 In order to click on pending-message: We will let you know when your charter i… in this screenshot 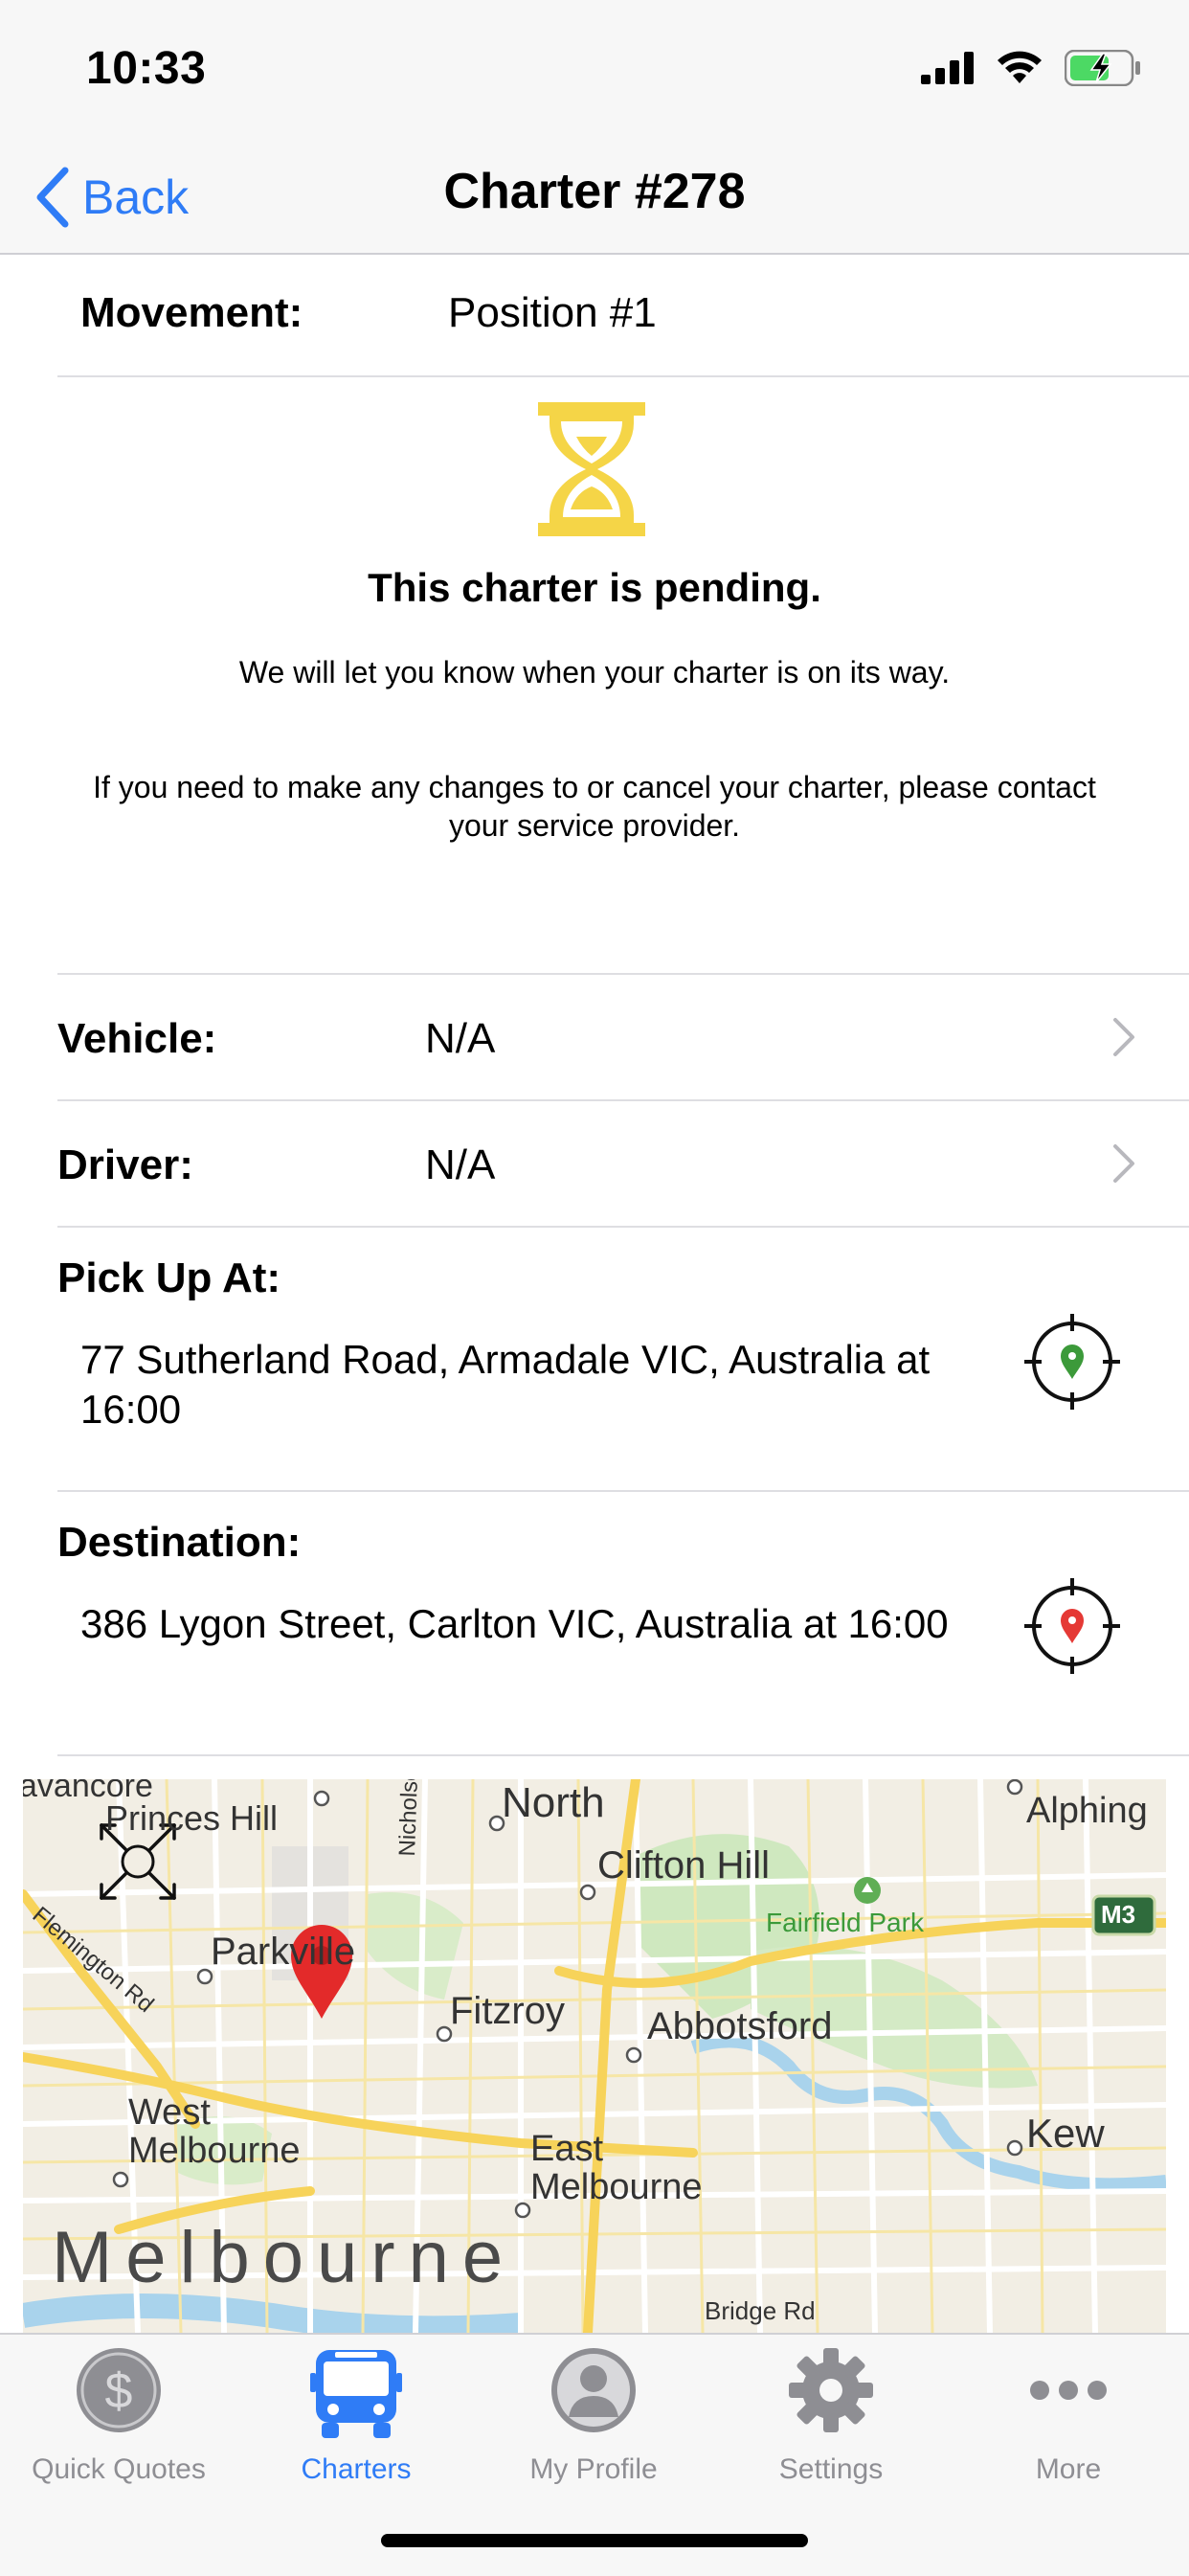, I will do `click(594, 672)`.